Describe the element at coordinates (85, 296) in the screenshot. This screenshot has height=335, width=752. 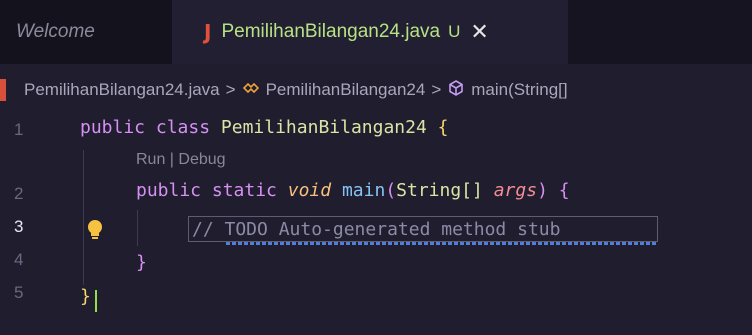
I see `class-close-brace: }` at that location.